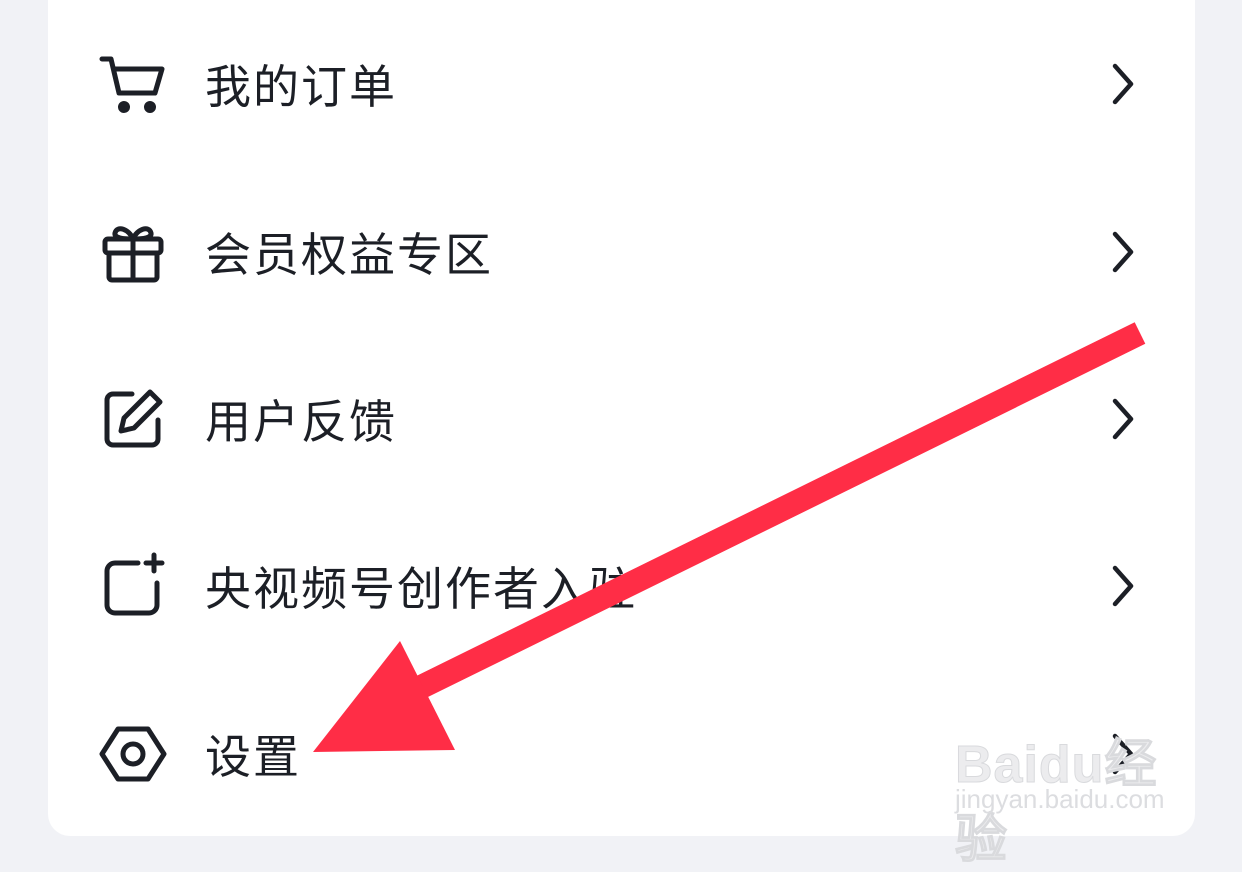  Describe the element at coordinates (133, 754) in the screenshot. I see `settings-hexagon-icon` at that location.